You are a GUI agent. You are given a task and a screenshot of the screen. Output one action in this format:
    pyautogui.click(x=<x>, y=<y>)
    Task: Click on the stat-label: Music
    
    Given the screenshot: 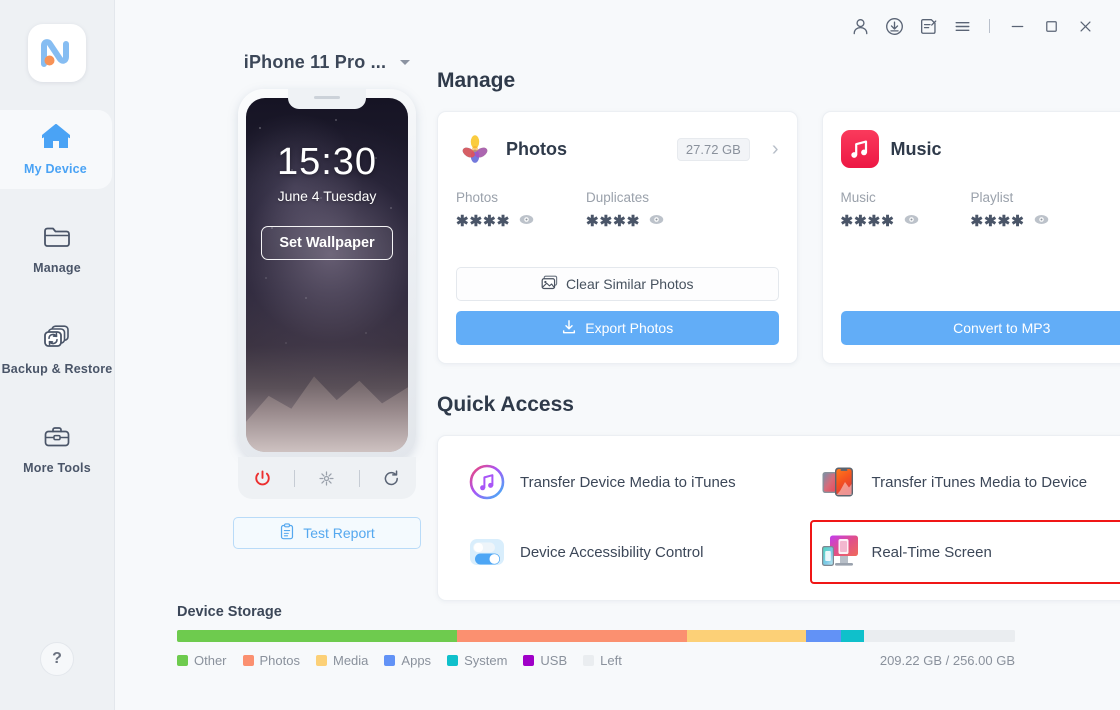 What is the action you would take?
    pyautogui.click(x=858, y=197)
    